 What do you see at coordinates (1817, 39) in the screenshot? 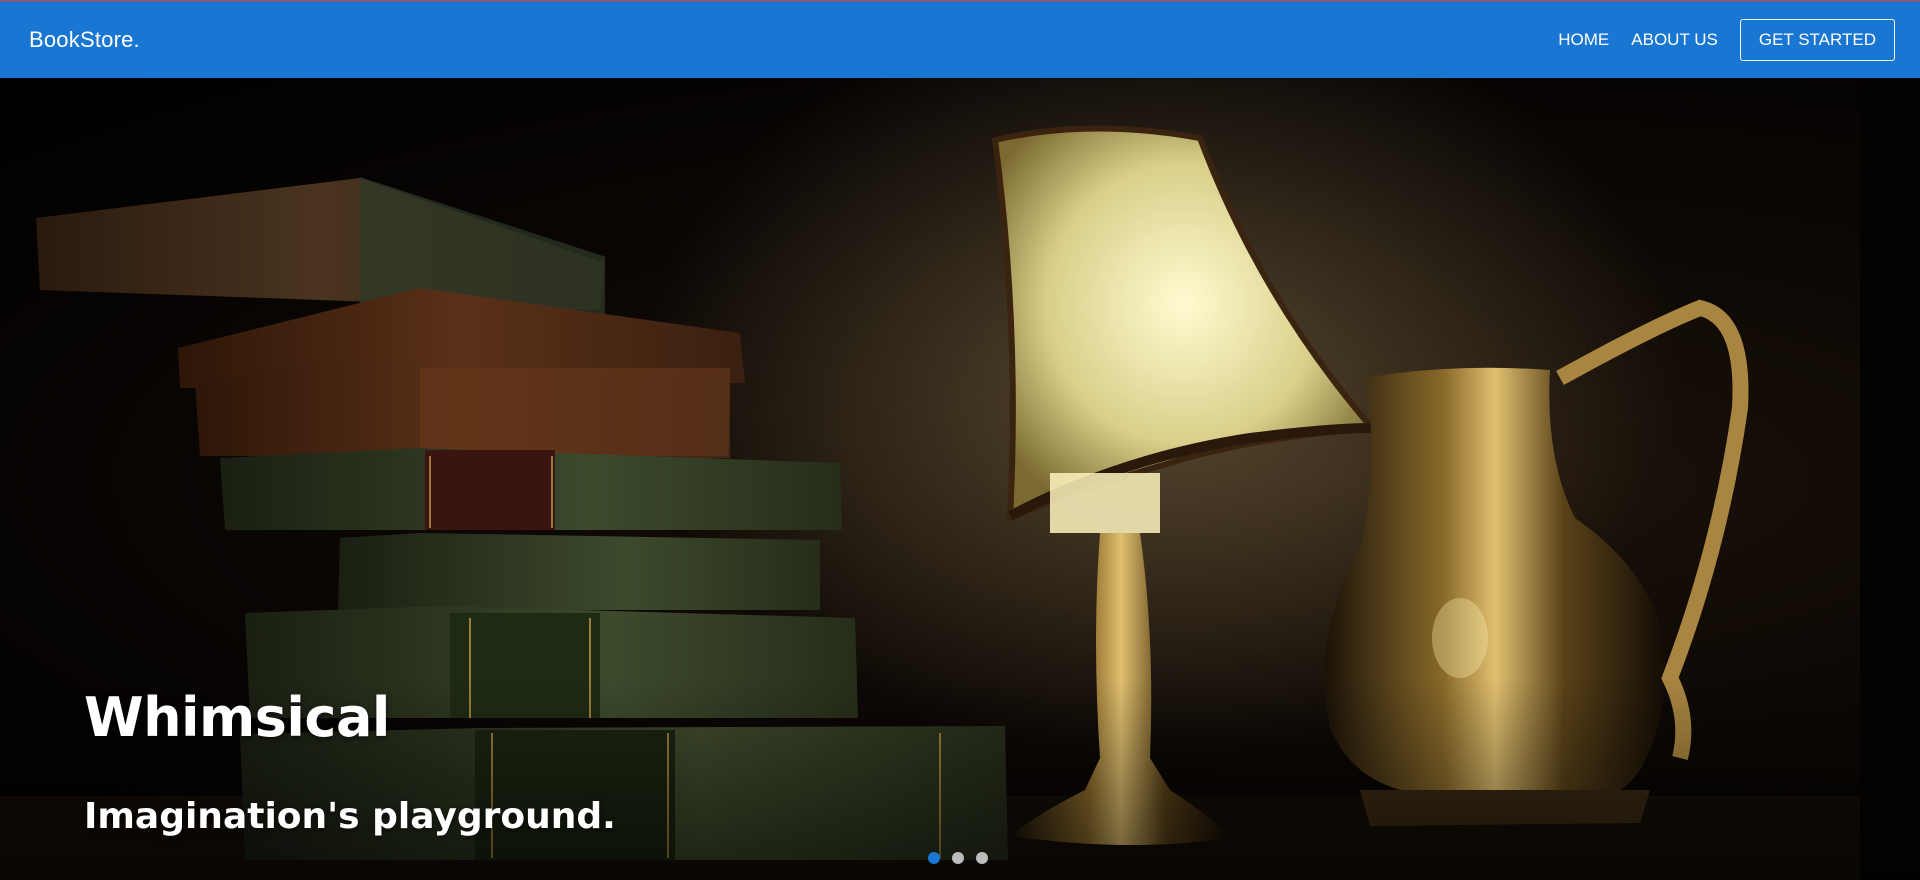
I see `get-started-button: GET STARTED` at bounding box center [1817, 39].